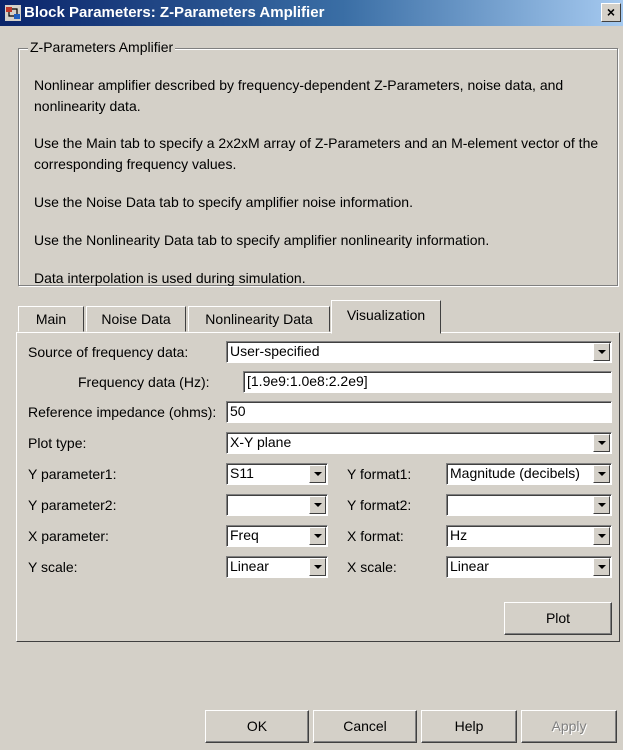 The image size is (623, 750). I want to click on ok-button: OK, so click(257, 726).